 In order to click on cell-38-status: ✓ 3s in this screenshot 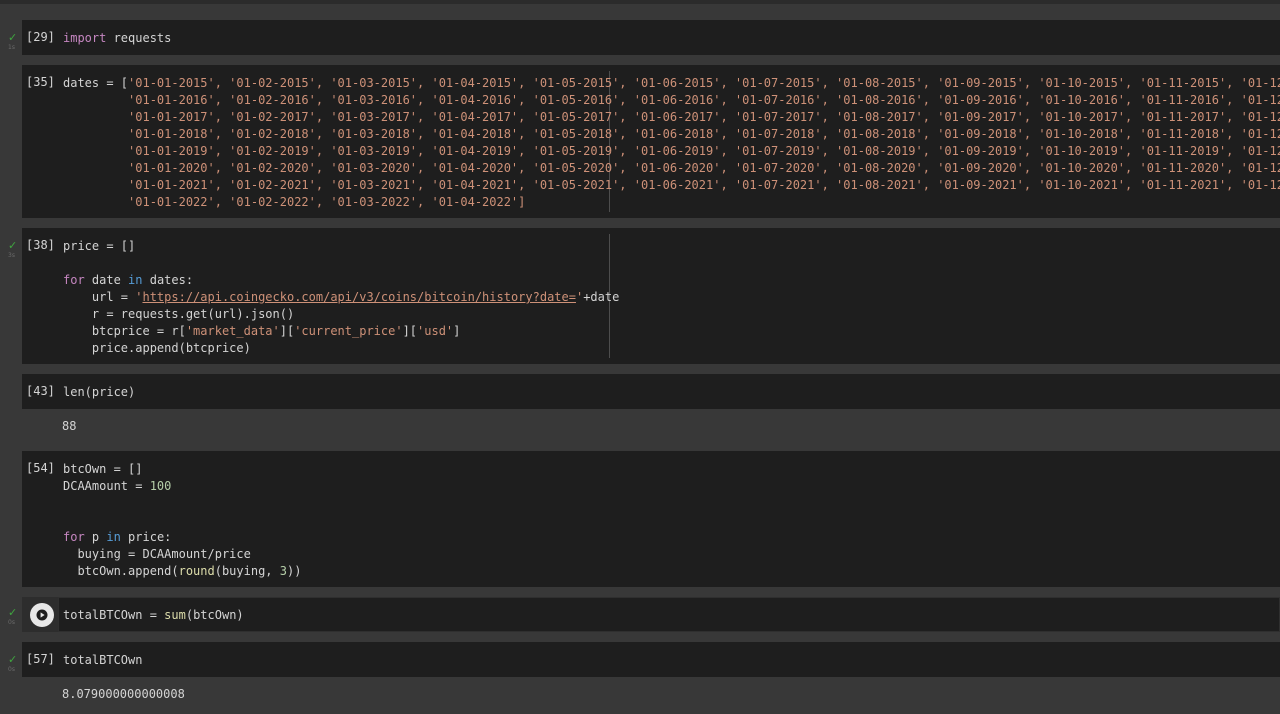, I will do `click(14, 250)`.